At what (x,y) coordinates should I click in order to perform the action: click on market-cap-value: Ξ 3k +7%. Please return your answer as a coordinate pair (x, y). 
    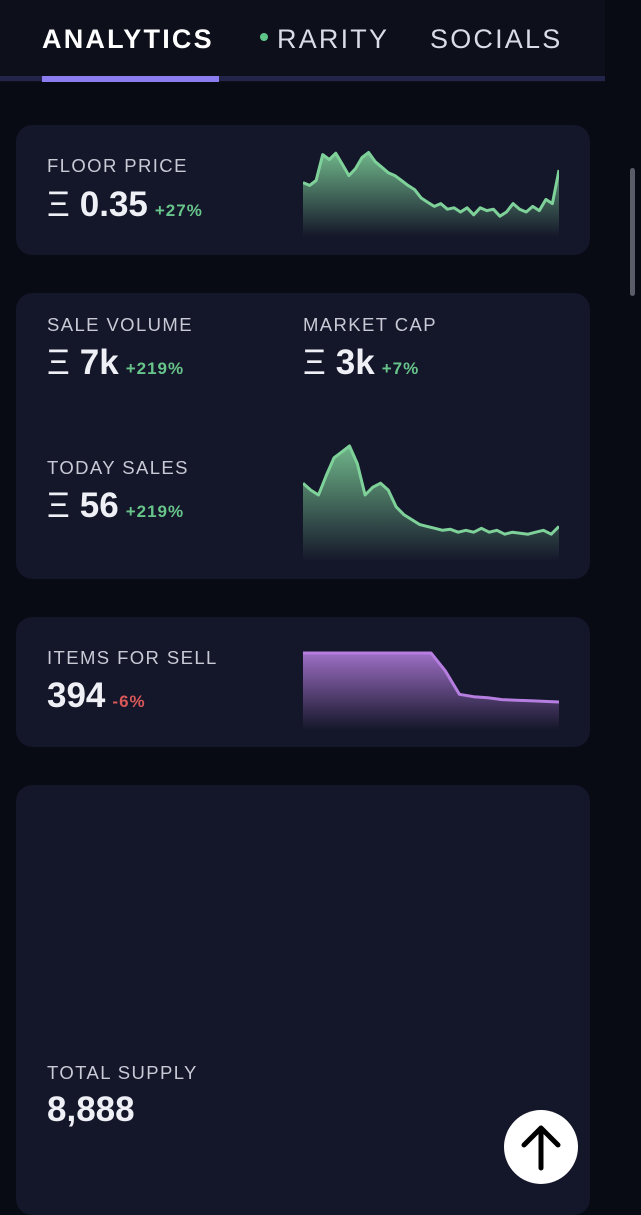
    Looking at the image, I should click on (361, 366).